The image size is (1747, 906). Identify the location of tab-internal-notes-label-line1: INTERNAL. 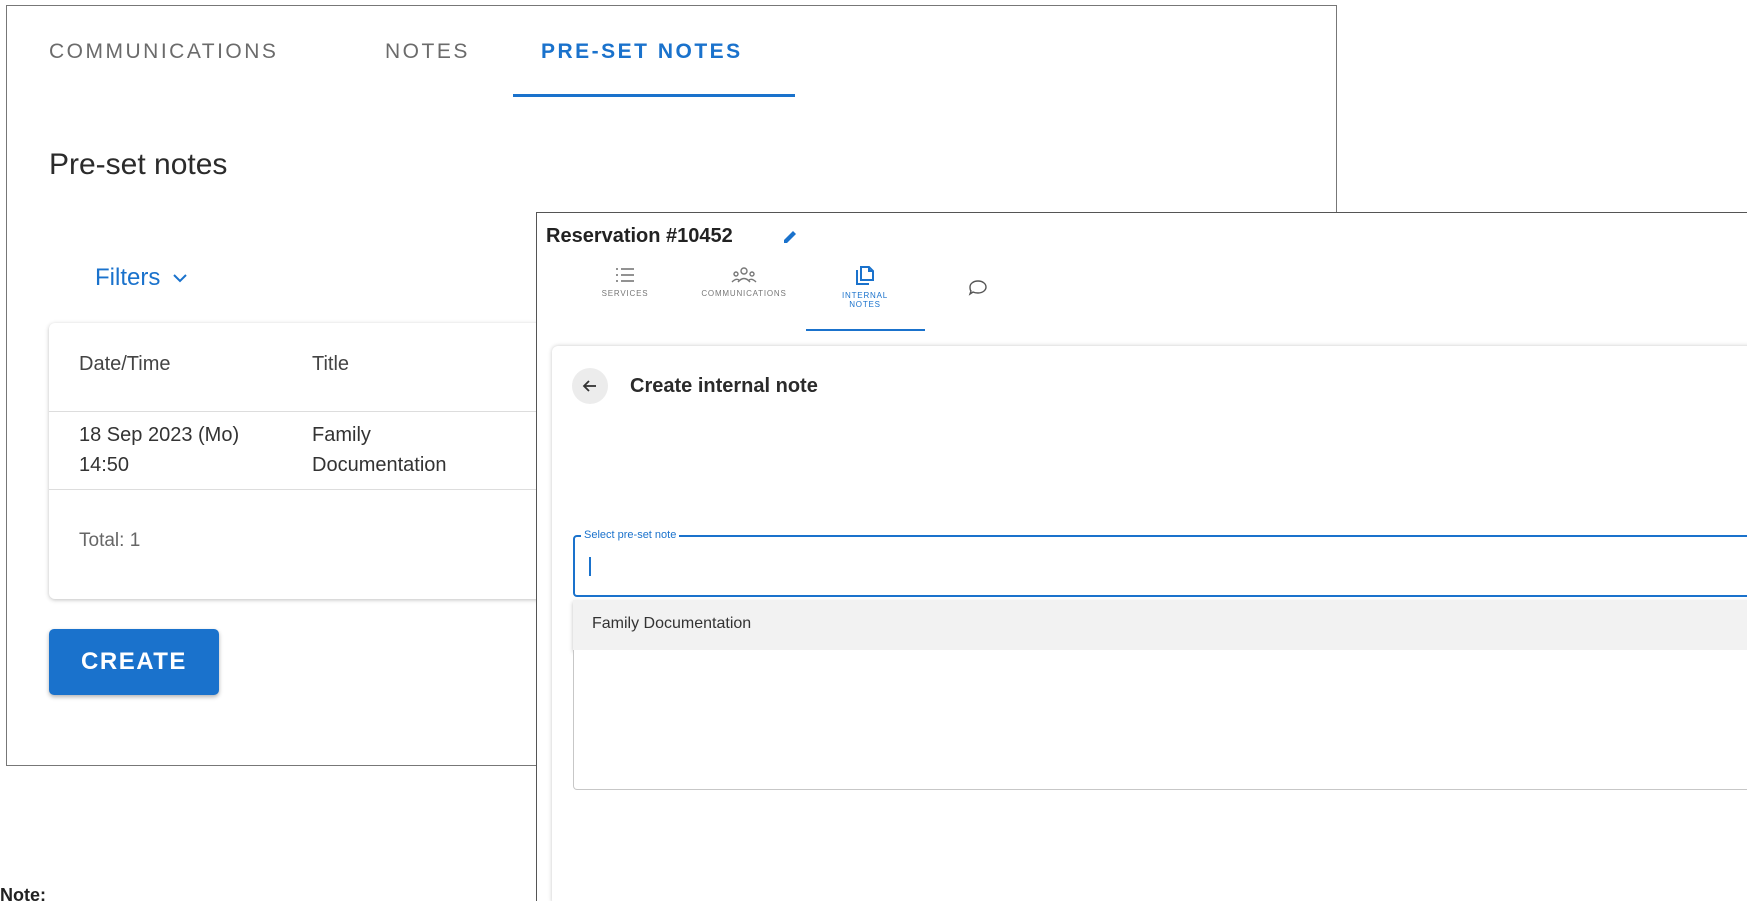
(865, 295).